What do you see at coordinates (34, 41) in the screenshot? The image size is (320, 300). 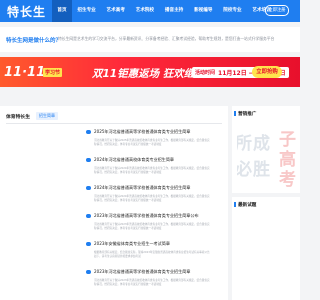 I see `intro-title: 特长生网是做什么的？` at bounding box center [34, 41].